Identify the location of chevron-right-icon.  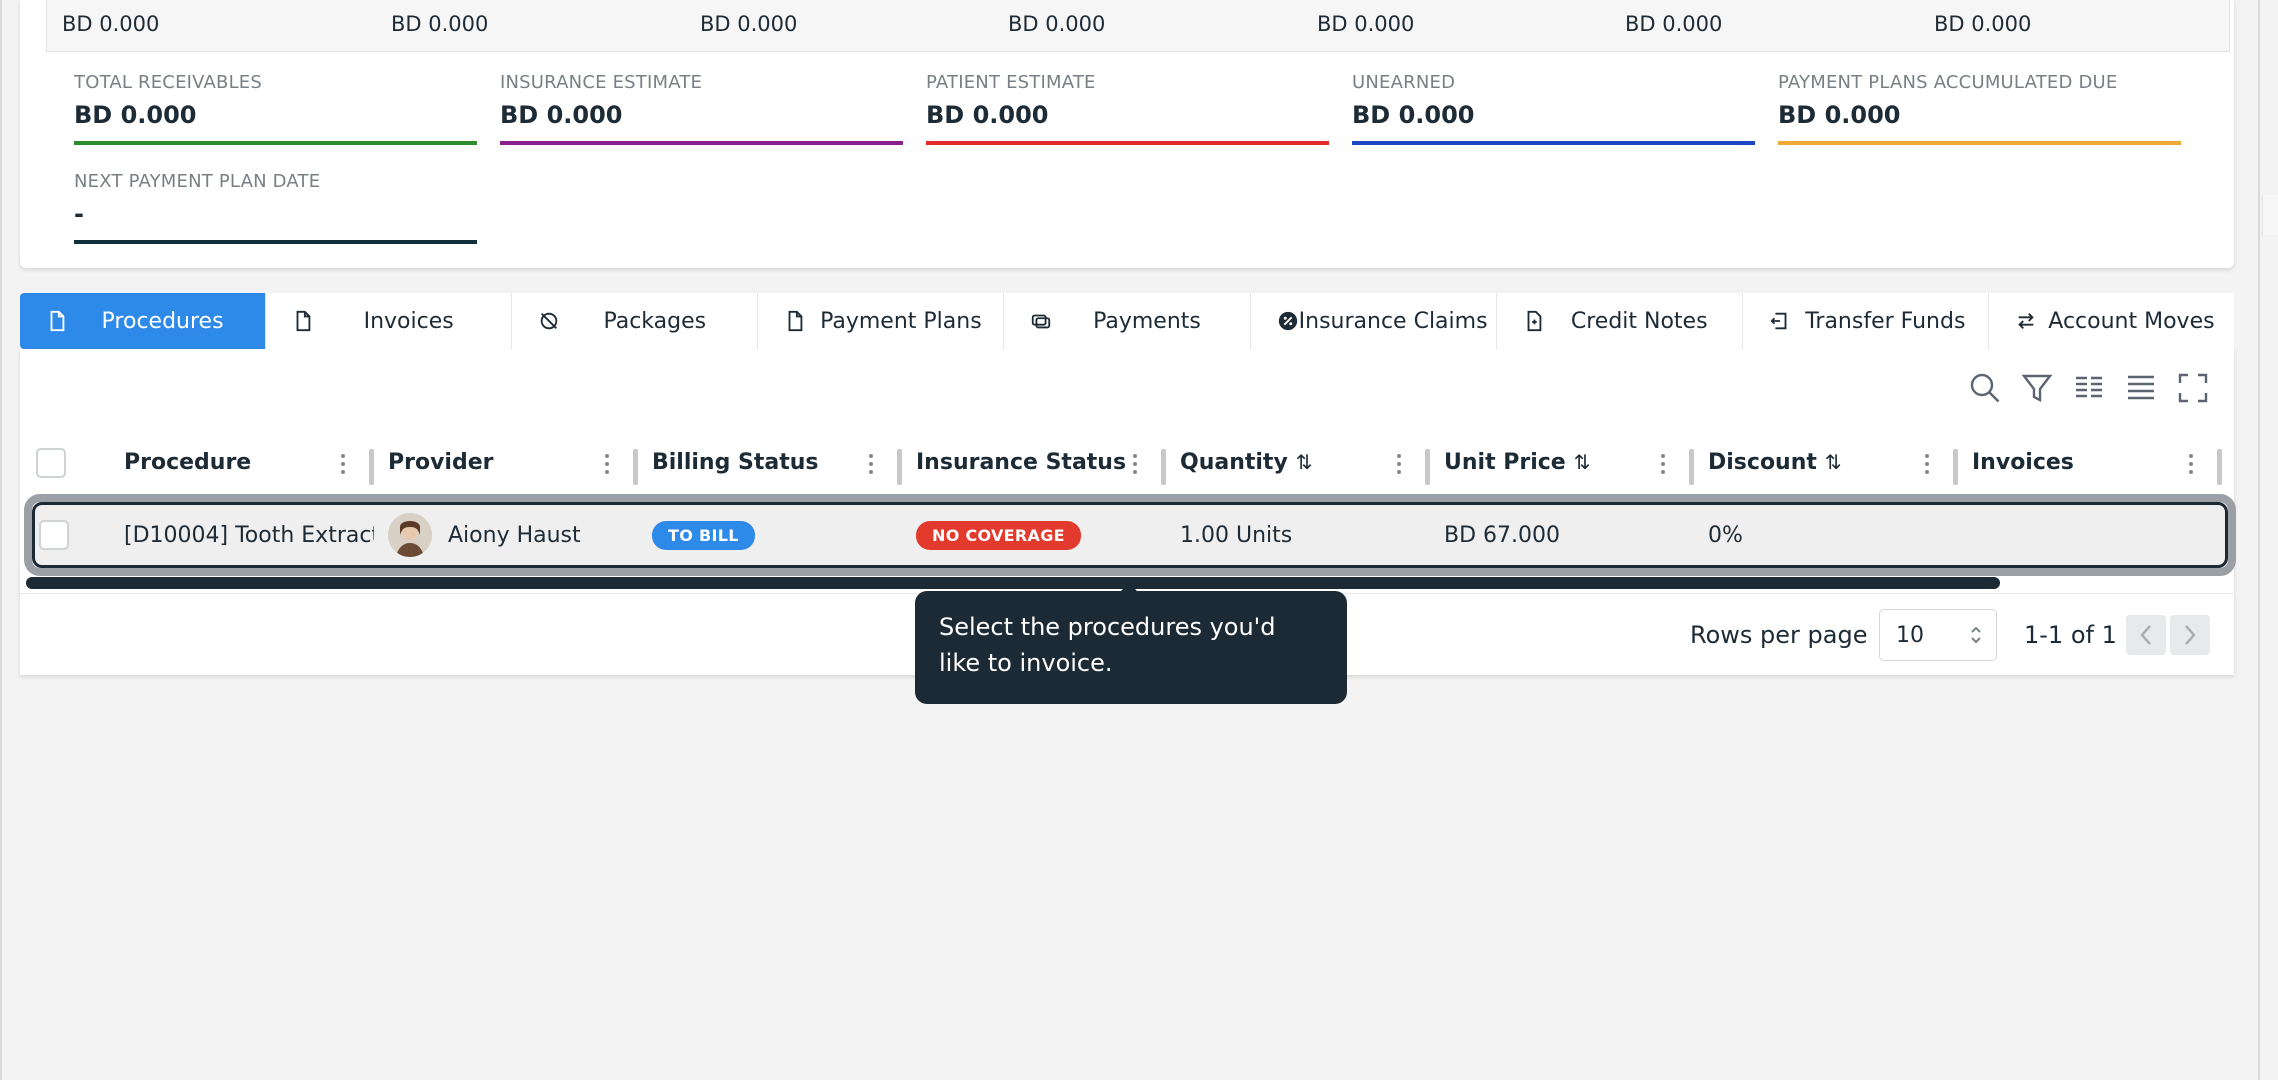
(2190, 635).